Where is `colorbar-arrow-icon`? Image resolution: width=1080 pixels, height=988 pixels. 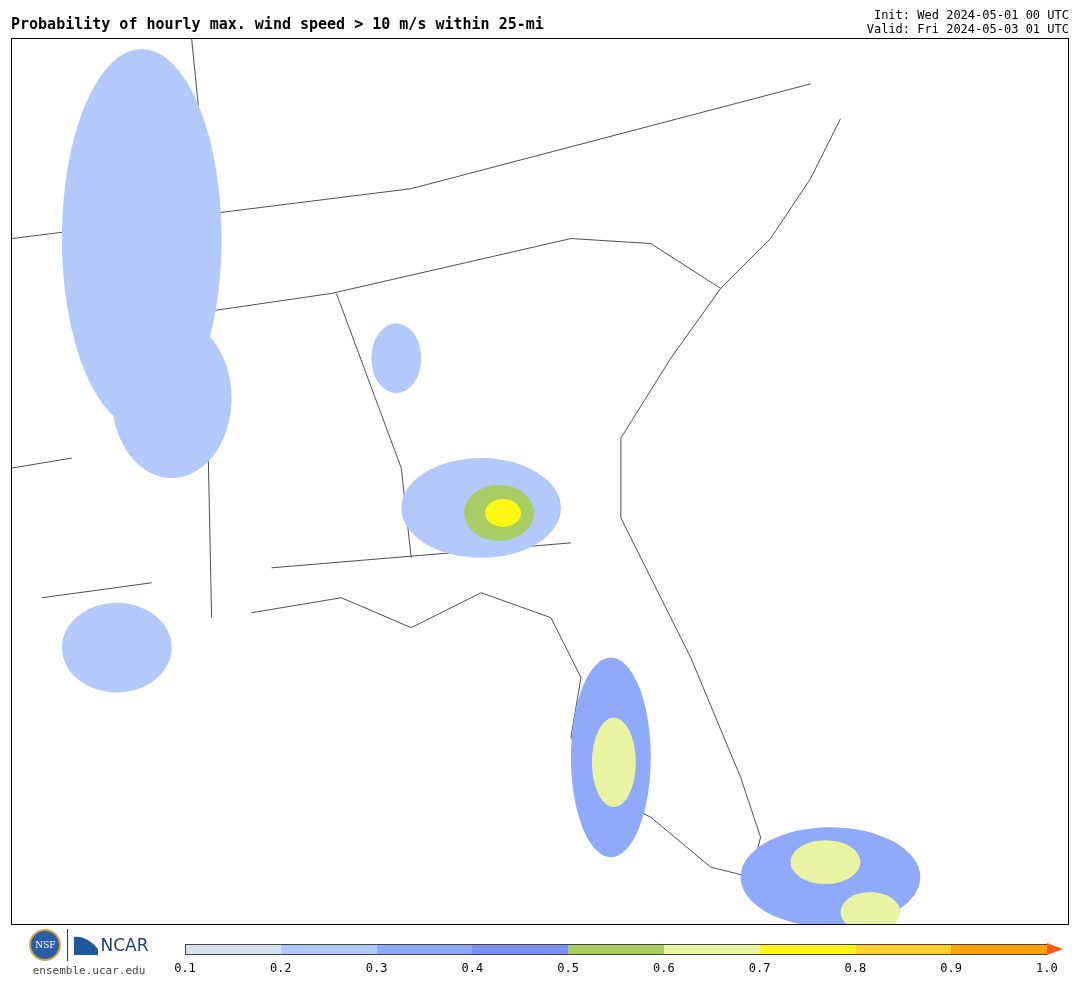
colorbar-arrow-icon is located at coordinates (1055, 949).